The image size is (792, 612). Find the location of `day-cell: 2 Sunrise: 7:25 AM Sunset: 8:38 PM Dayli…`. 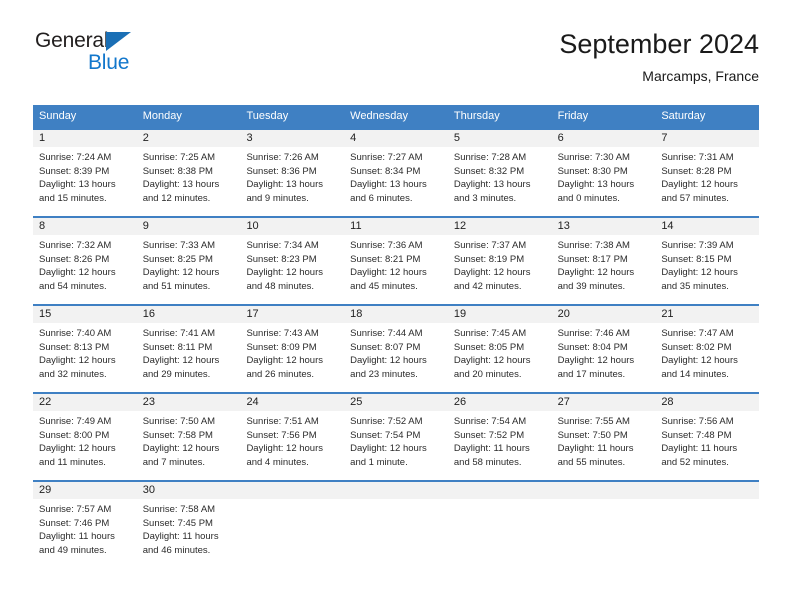

day-cell: 2 Sunrise: 7:25 AM Sunset: 8:38 PM Dayli… is located at coordinates (188, 173).